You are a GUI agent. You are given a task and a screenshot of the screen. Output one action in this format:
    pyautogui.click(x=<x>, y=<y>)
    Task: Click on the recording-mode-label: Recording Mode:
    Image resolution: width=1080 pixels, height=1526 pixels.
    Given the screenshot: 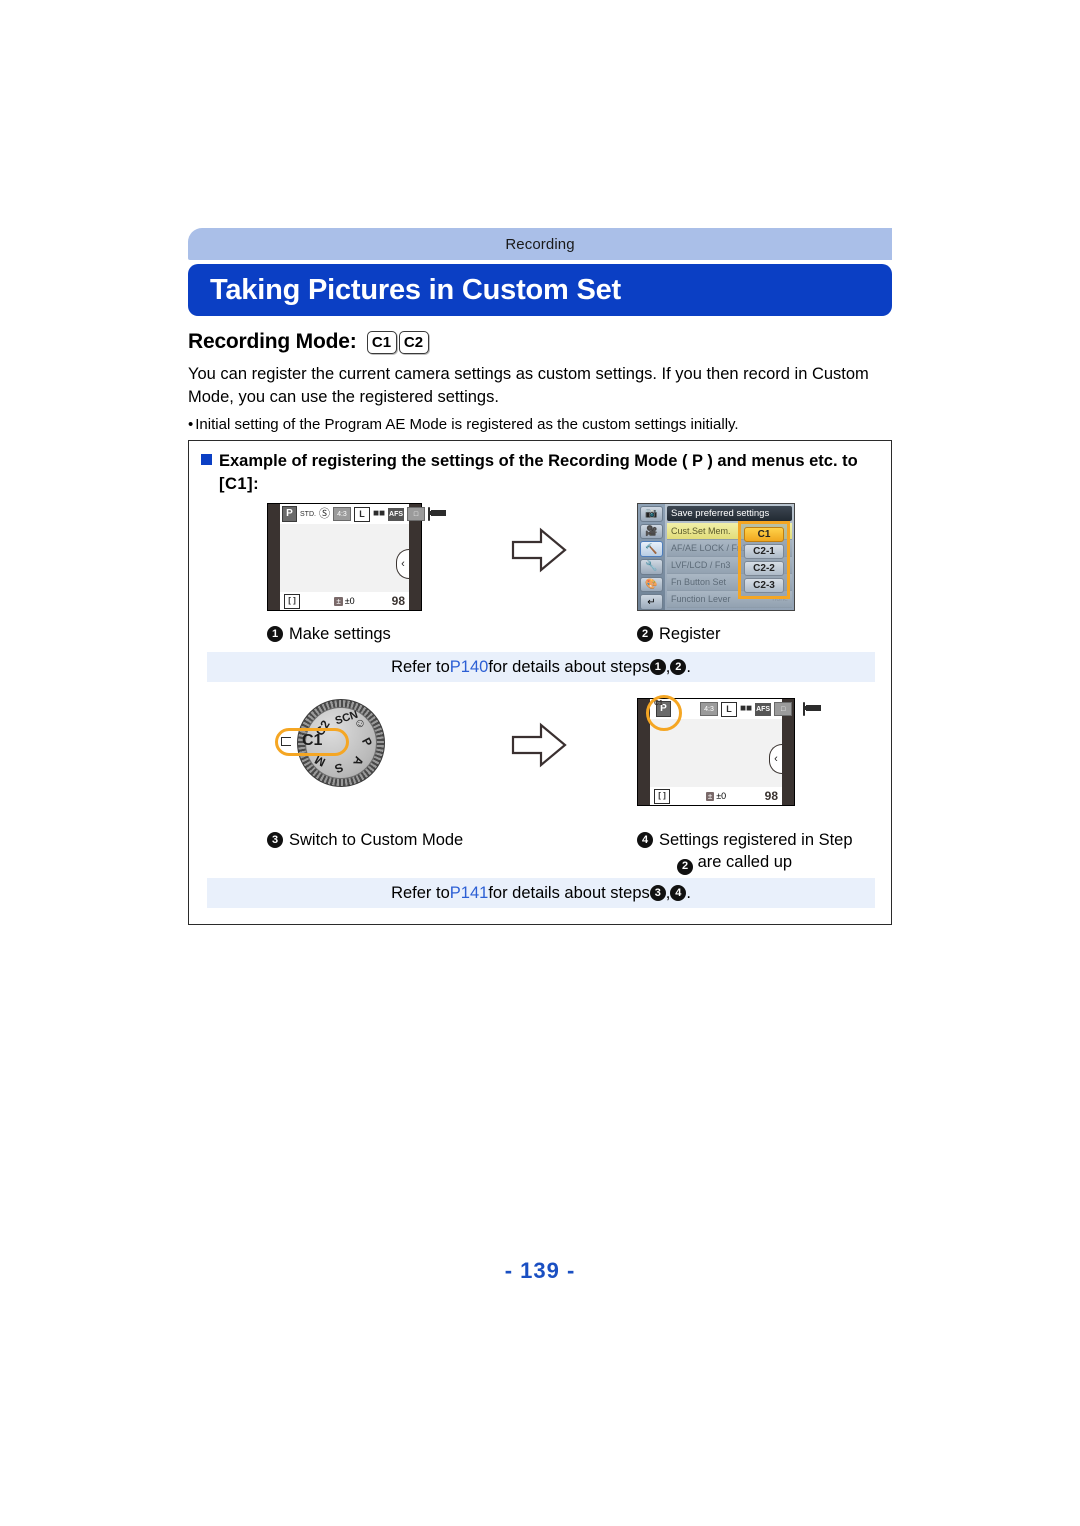 What is the action you would take?
    pyautogui.click(x=272, y=341)
    